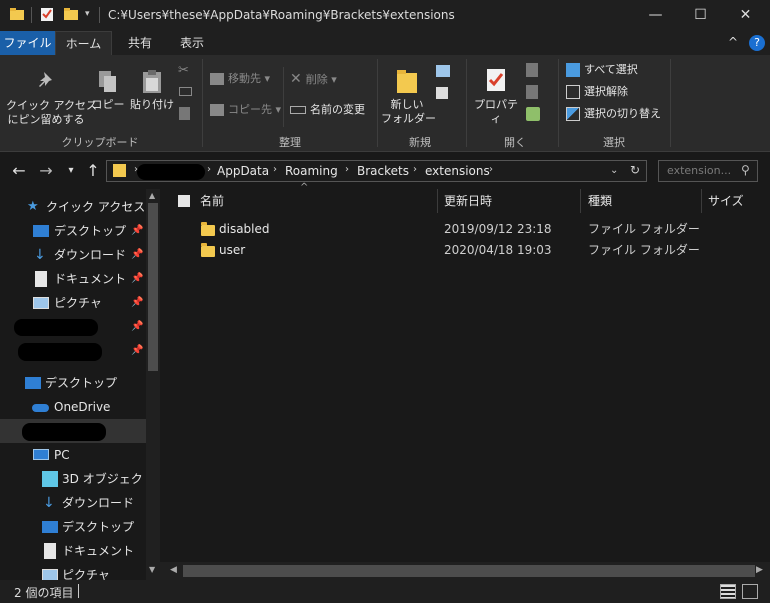 Image resolution: width=770 pixels, height=603 pixels. What do you see at coordinates (313, 79) in the screenshot?
I see `delete-button: ✕ 削除 ▾` at bounding box center [313, 79].